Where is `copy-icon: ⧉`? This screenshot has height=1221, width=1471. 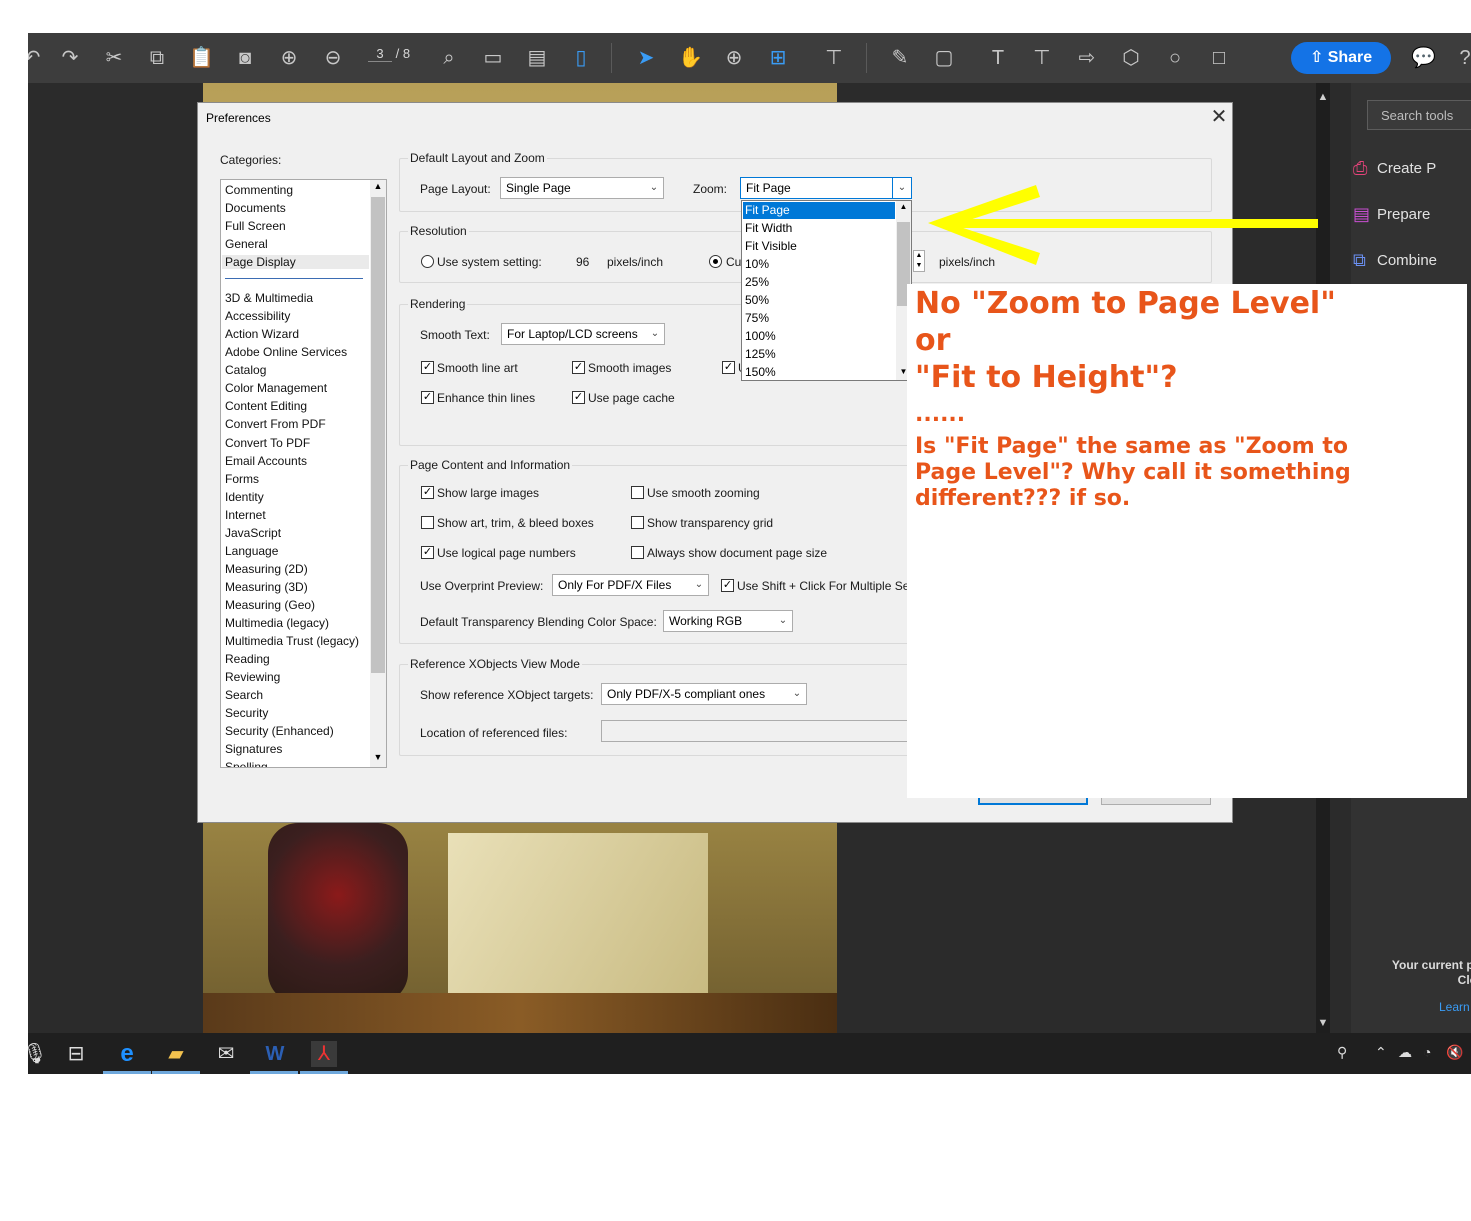
copy-icon: ⧉ is located at coordinates (157, 58).